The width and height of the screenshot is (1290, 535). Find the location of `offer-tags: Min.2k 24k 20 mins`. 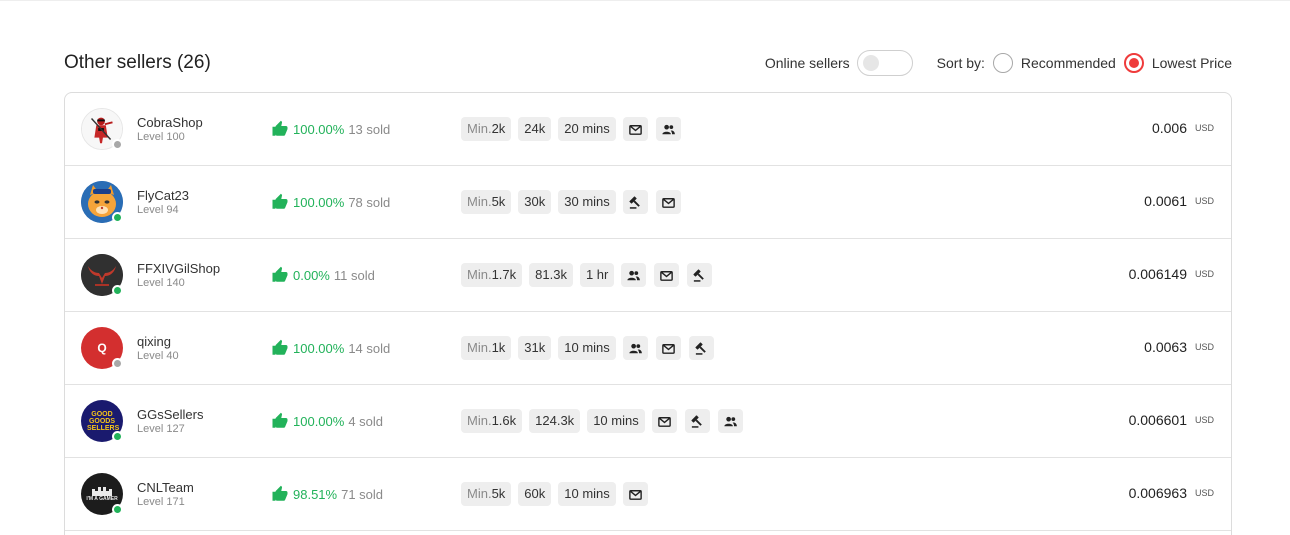

offer-tags: Min.2k 24k 20 mins is located at coordinates (575, 129).